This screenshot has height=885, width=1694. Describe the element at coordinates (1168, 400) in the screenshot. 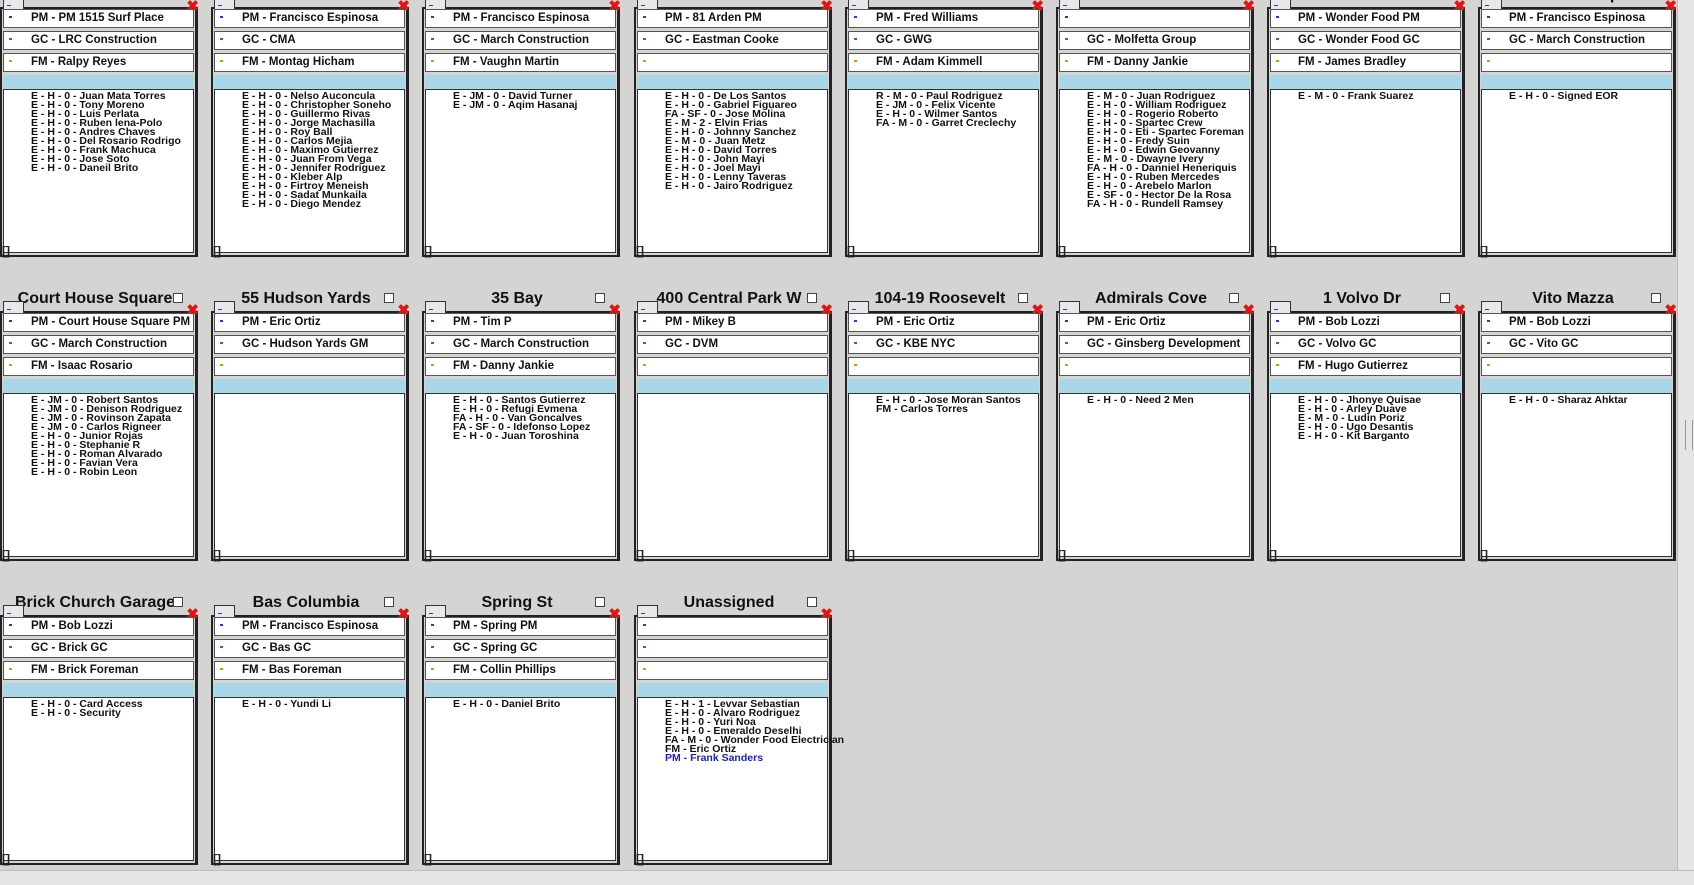

I see `worker-entry: E - H - 0 - Need 2 Men` at that location.